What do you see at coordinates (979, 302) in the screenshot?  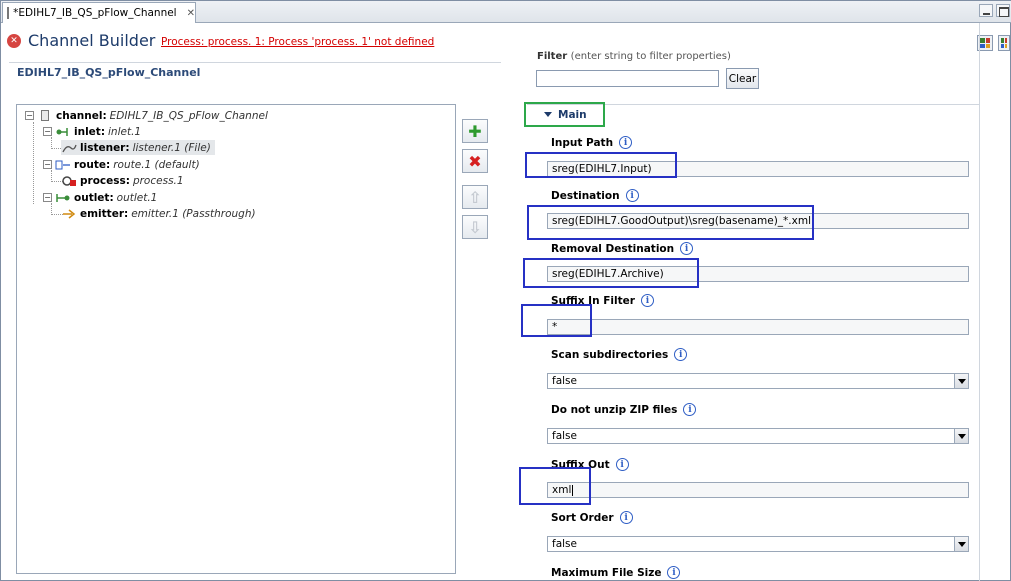 I see `panel-edge` at bounding box center [979, 302].